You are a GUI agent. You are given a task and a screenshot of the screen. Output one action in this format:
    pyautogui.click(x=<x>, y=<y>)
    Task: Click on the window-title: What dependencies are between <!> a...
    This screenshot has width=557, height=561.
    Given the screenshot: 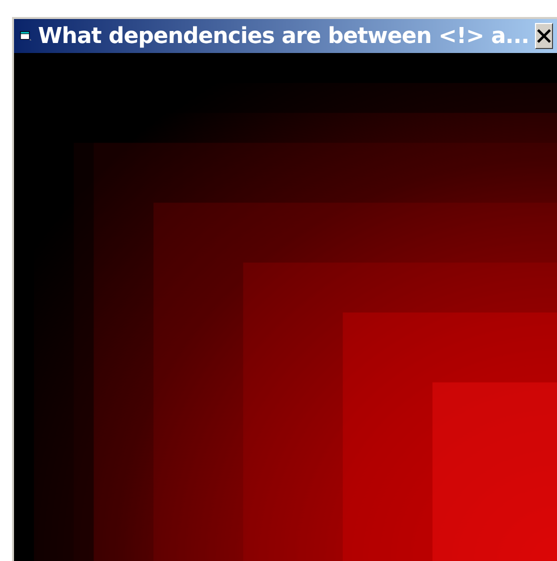 What is the action you would take?
    pyautogui.click(x=283, y=36)
    